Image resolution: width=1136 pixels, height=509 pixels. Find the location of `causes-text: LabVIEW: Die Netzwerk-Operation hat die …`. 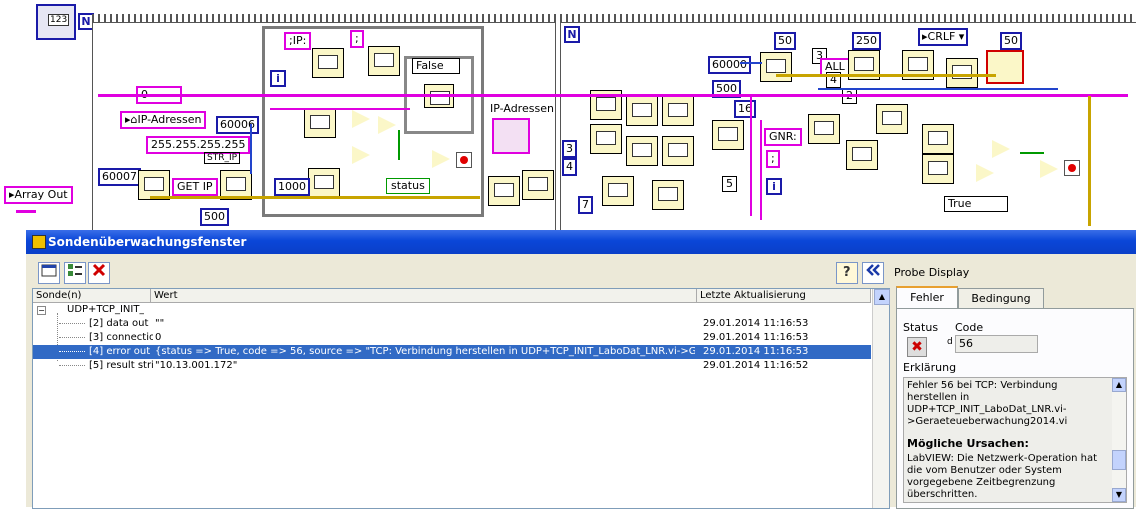

causes-text: LabVIEW: Die Netzwerk-Operation hat die … is located at coordinates (1002, 476).